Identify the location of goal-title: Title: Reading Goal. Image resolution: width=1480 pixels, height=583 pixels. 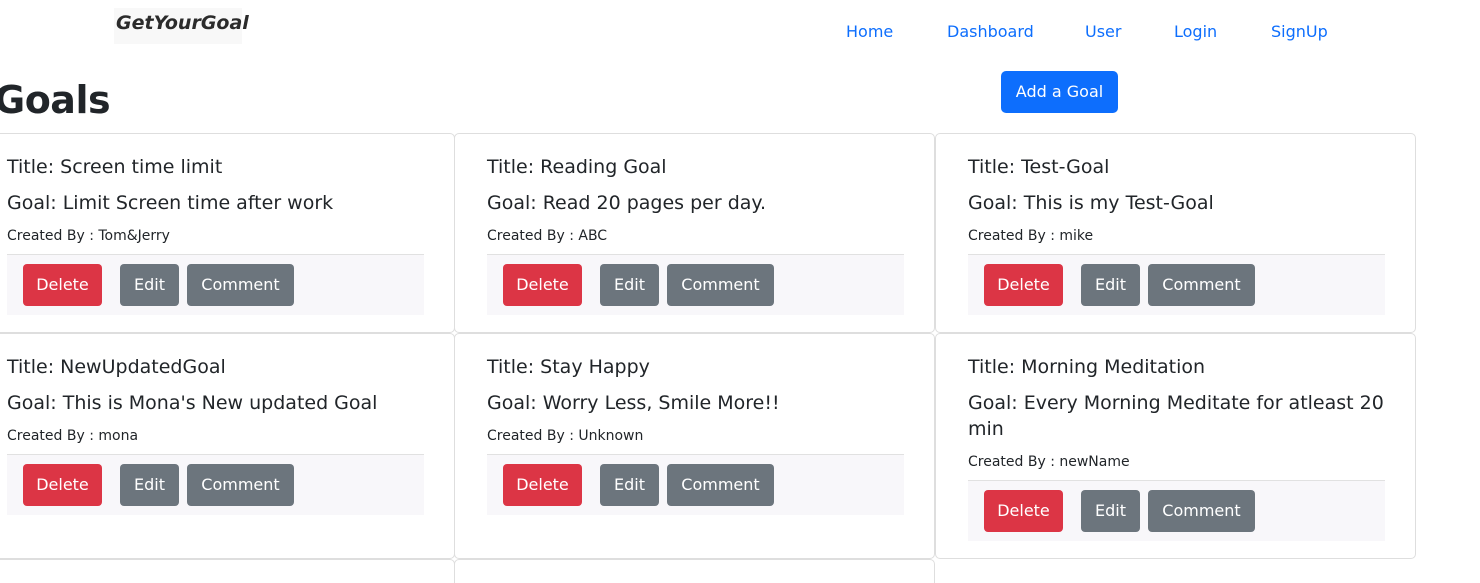
(577, 167).